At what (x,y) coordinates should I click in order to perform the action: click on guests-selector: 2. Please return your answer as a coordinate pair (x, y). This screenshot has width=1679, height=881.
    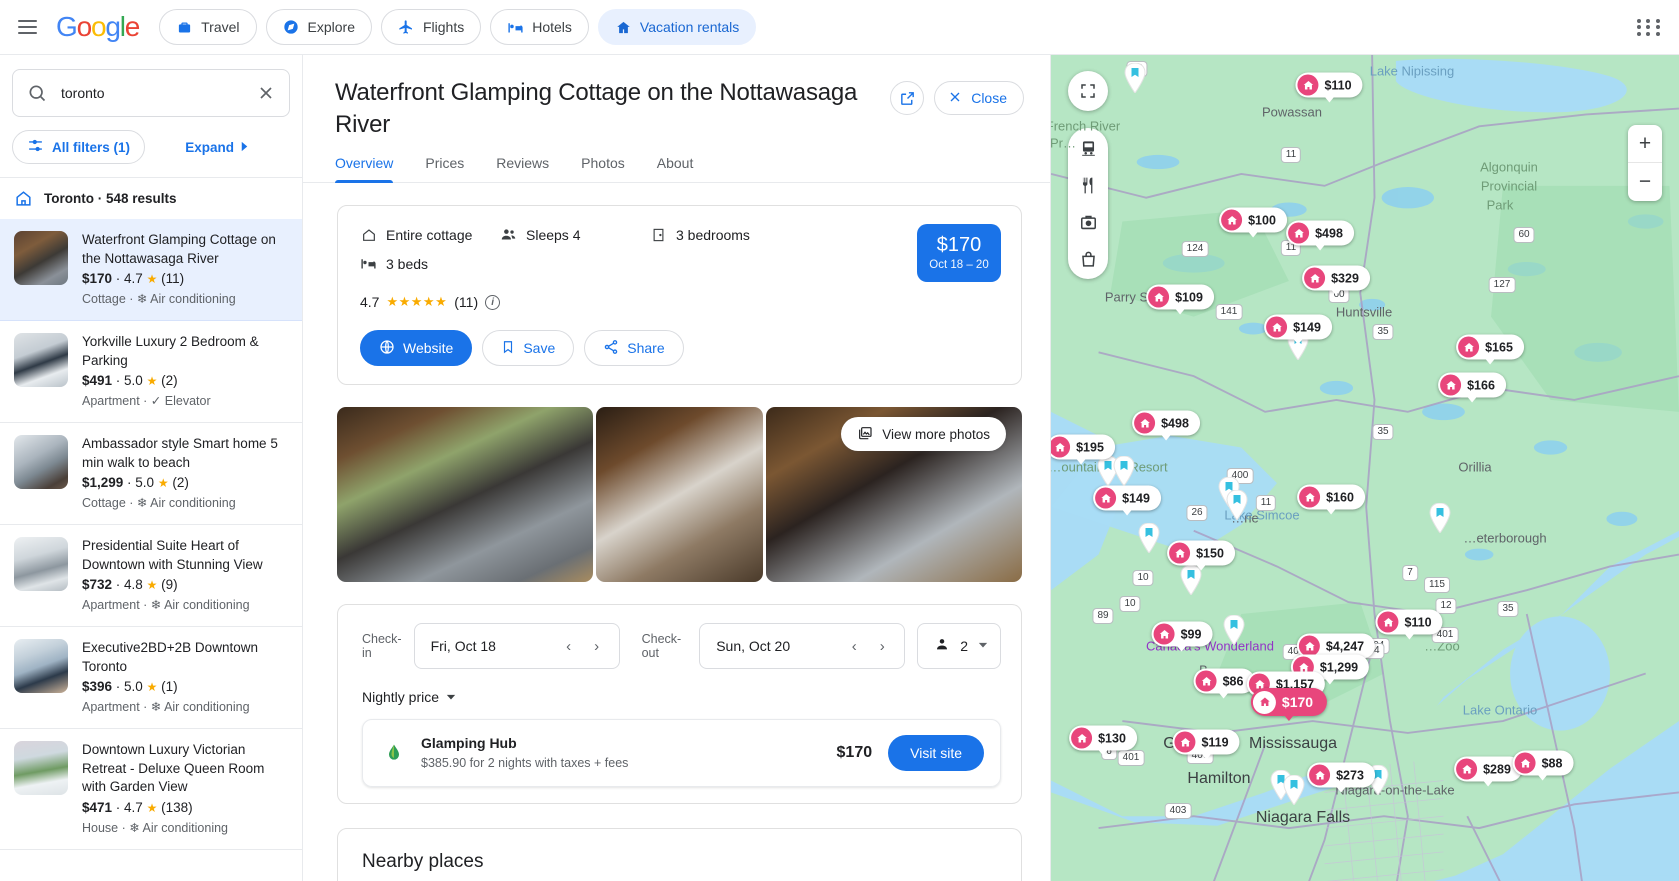
    Looking at the image, I should click on (959, 646).